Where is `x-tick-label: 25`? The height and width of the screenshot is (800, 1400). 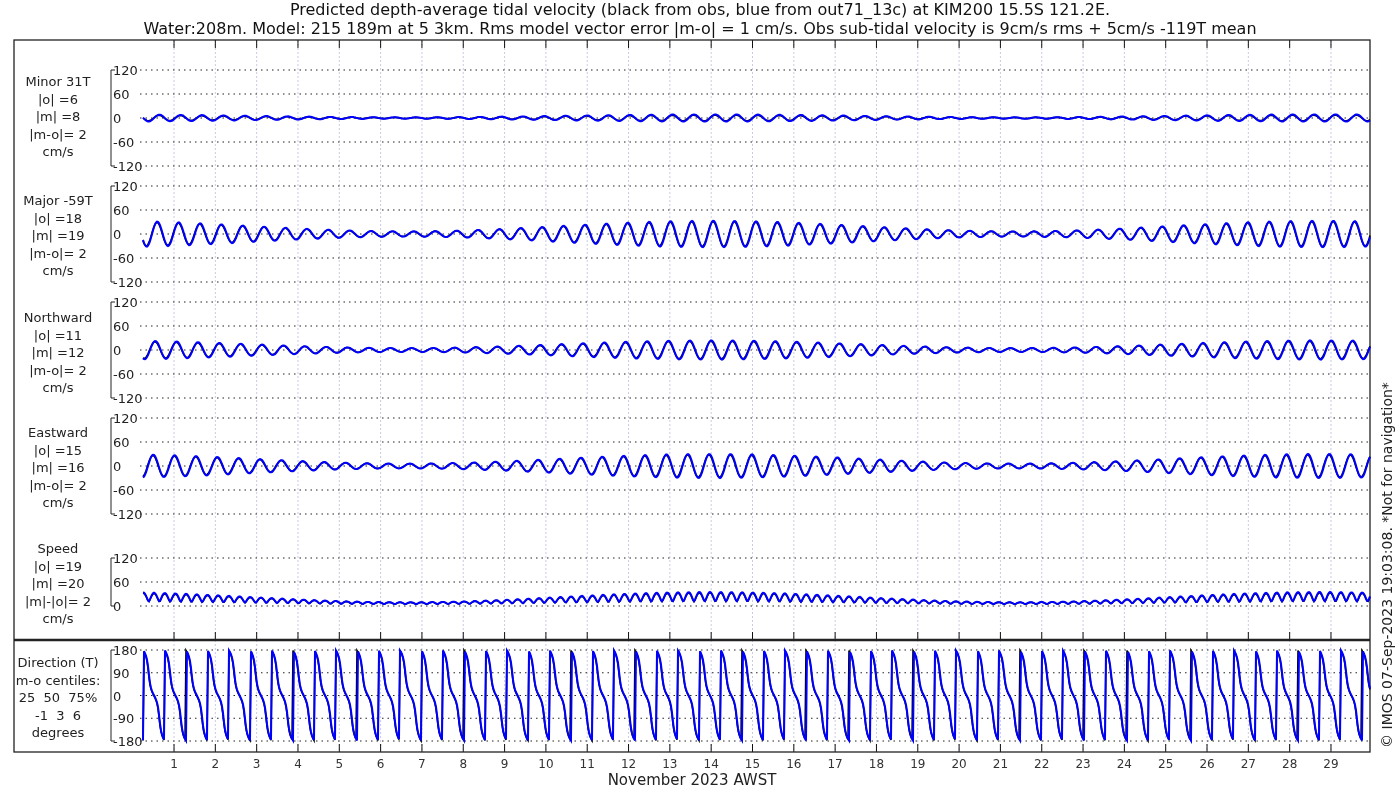
x-tick-label: 25 is located at coordinates (1166, 764).